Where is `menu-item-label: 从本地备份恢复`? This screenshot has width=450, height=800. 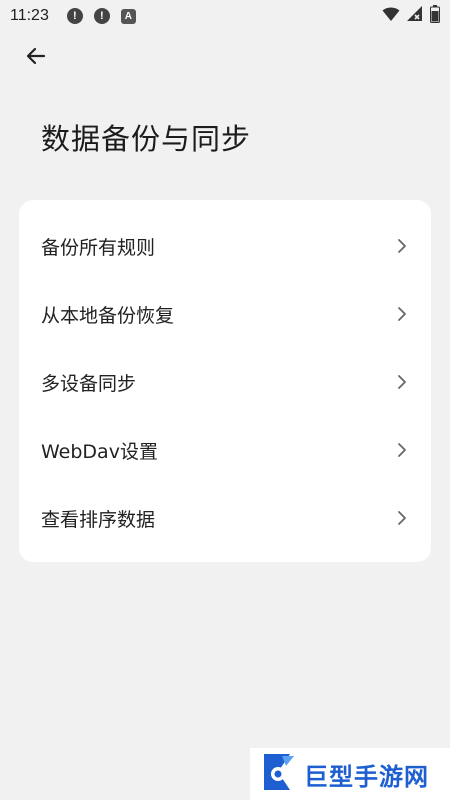
menu-item-label: 从本地备份恢复 is located at coordinates (108, 315).